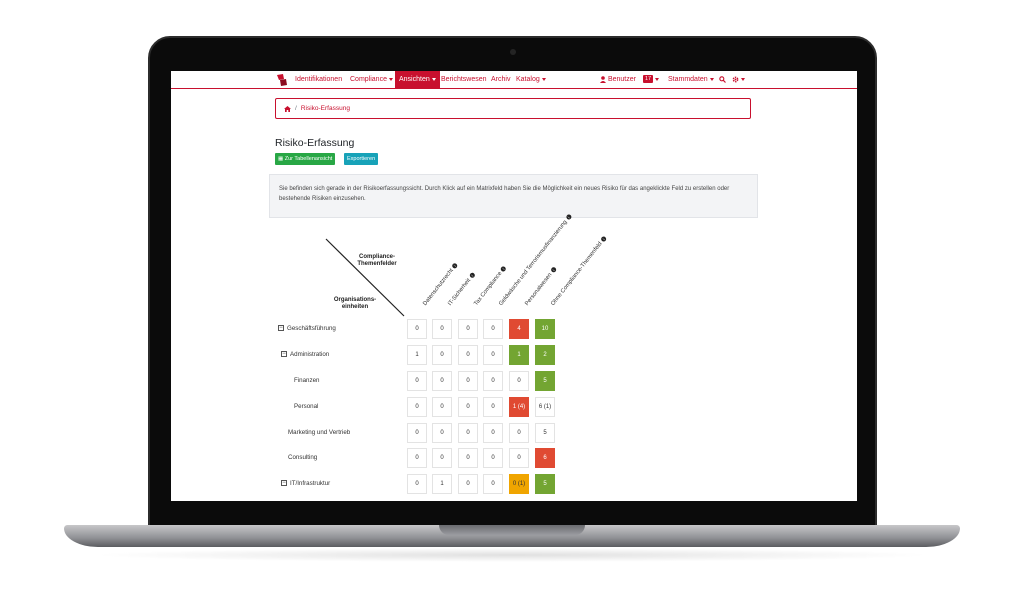  I want to click on nav-katalog: Katalog, so click(531, 80).